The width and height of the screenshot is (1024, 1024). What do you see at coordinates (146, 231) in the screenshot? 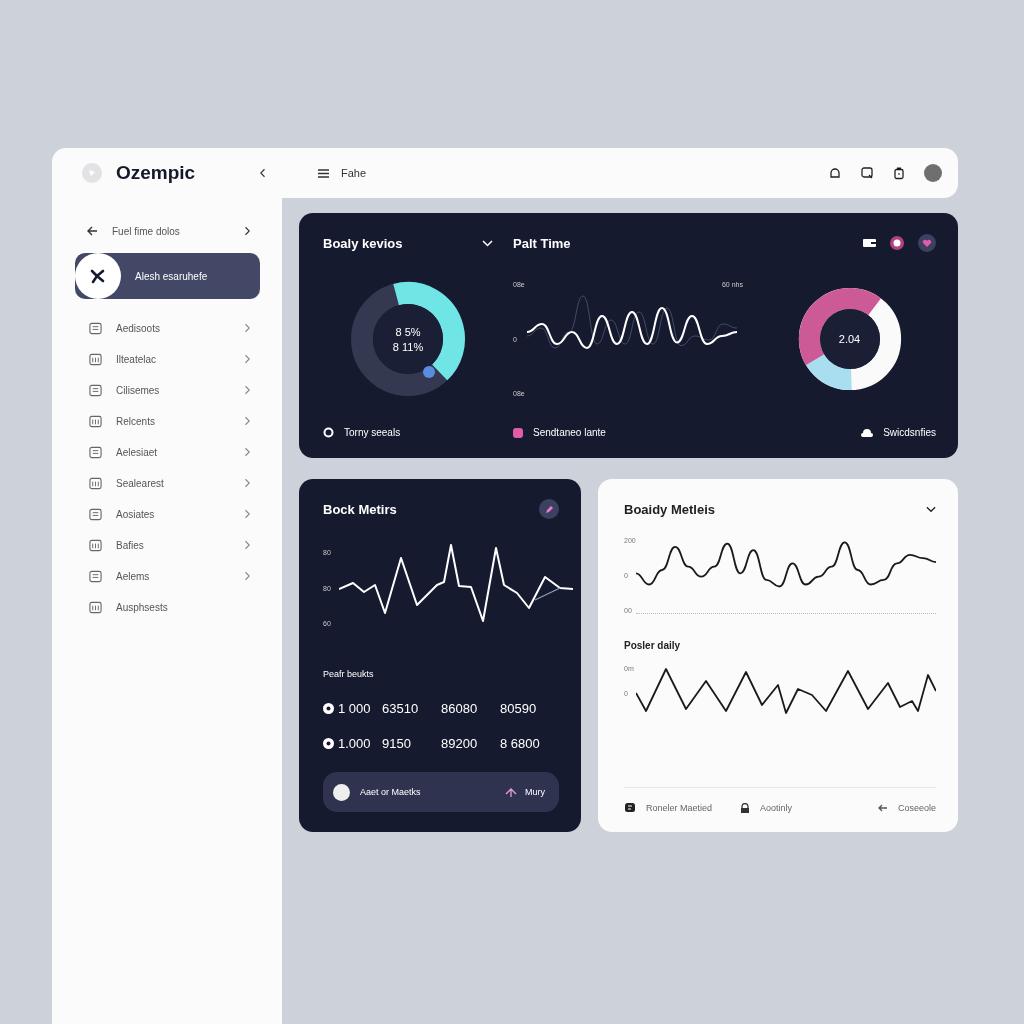
I see `sidebar-header: Fuel fime dolos` at bounding box center [146, 231].